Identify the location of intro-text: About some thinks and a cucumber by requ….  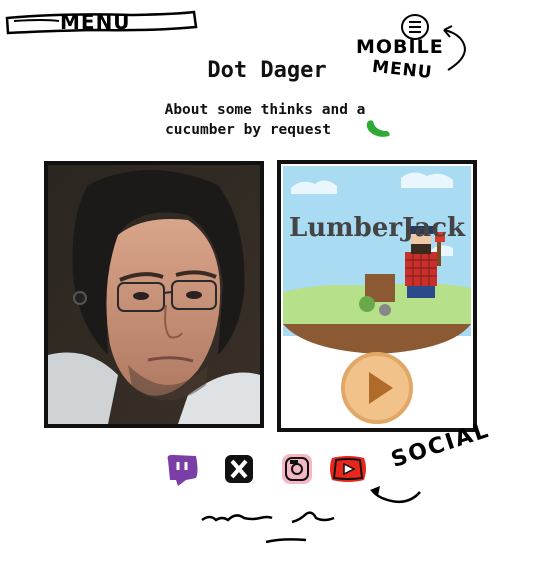
(265, 120).